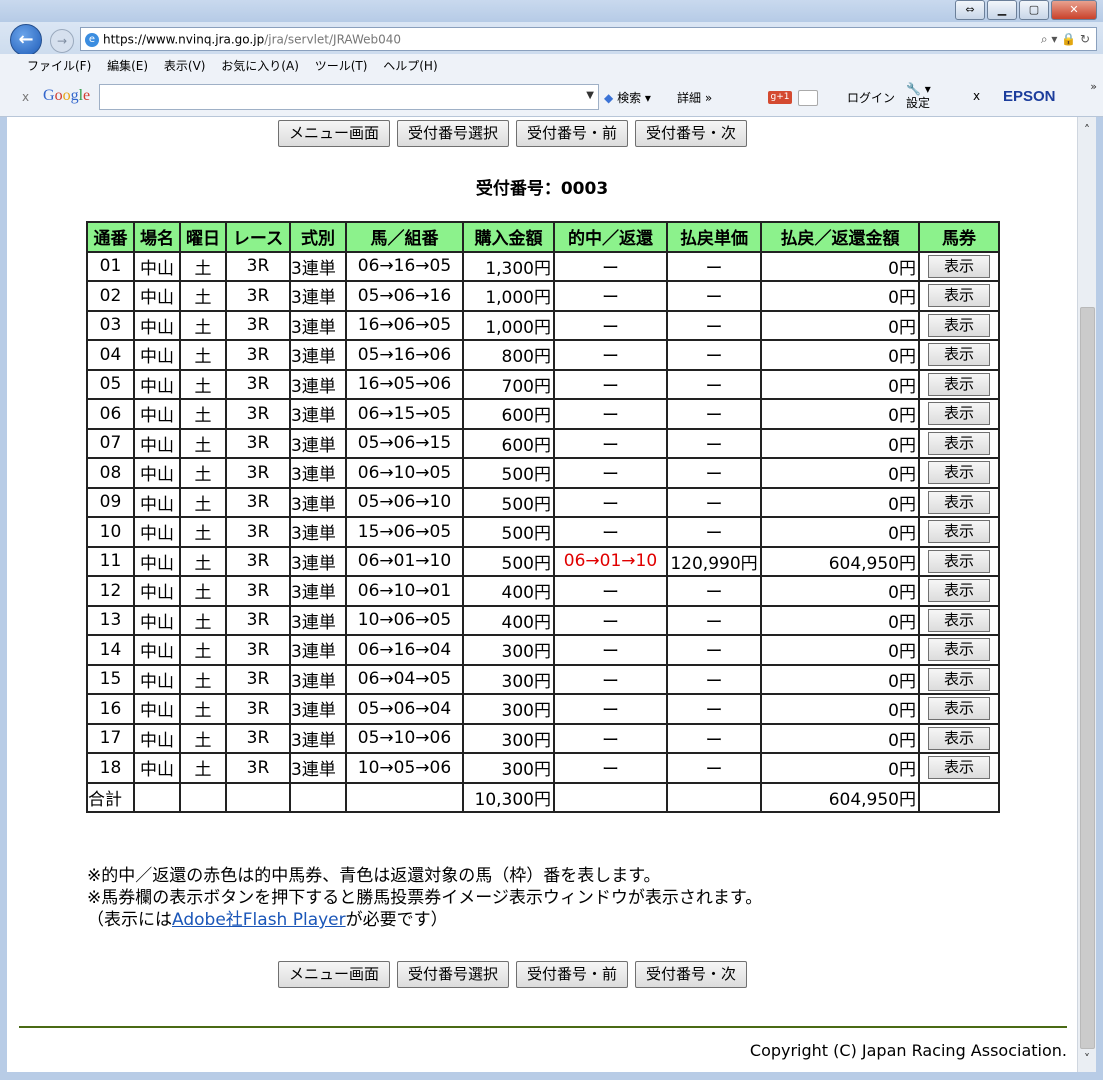 Image resolution: width=1103 pixels, height=1080 pixels. I want to click on row-amount: 300円, so click(508, 679).